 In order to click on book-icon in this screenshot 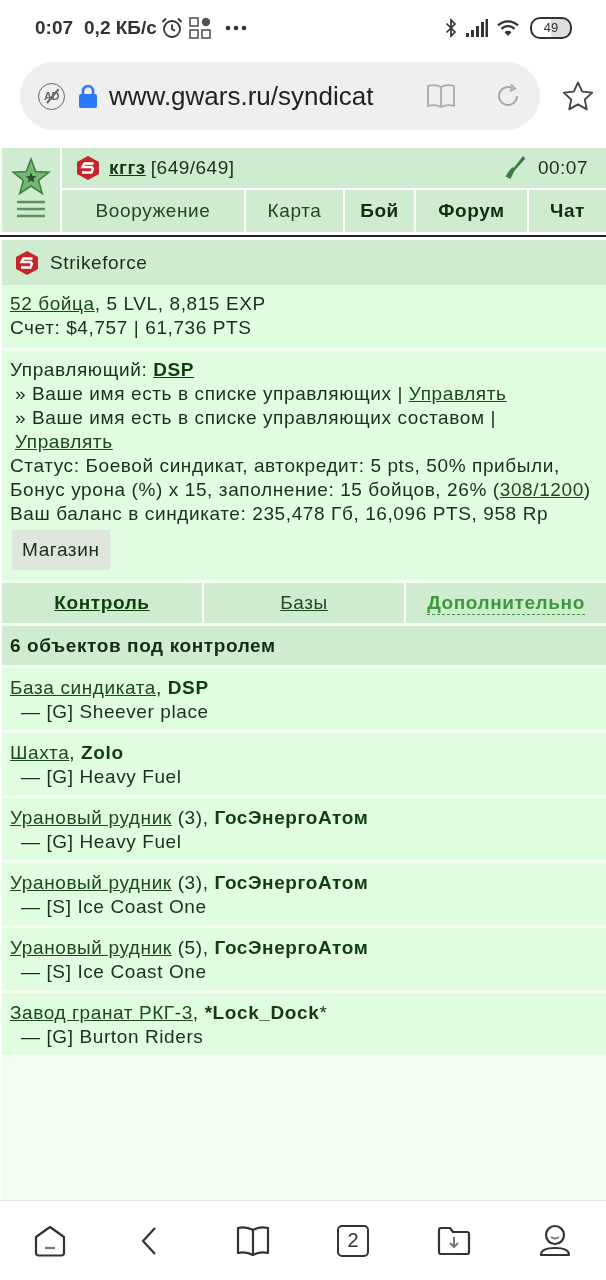, I will do `click(252, 1240)`.